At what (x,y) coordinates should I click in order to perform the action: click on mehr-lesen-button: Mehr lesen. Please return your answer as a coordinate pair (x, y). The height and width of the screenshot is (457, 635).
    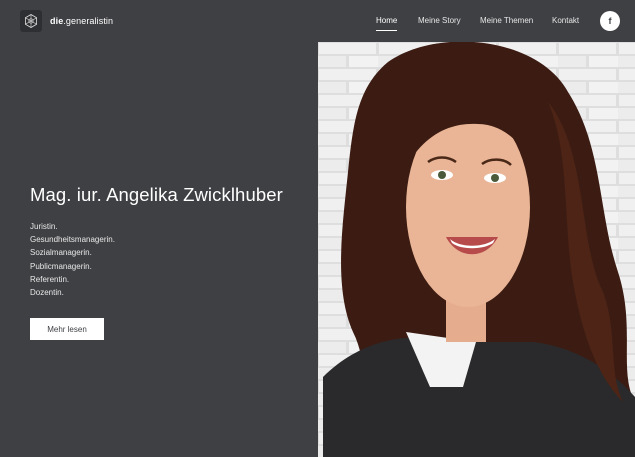
    Looking at the image, I should click on (67, 329).